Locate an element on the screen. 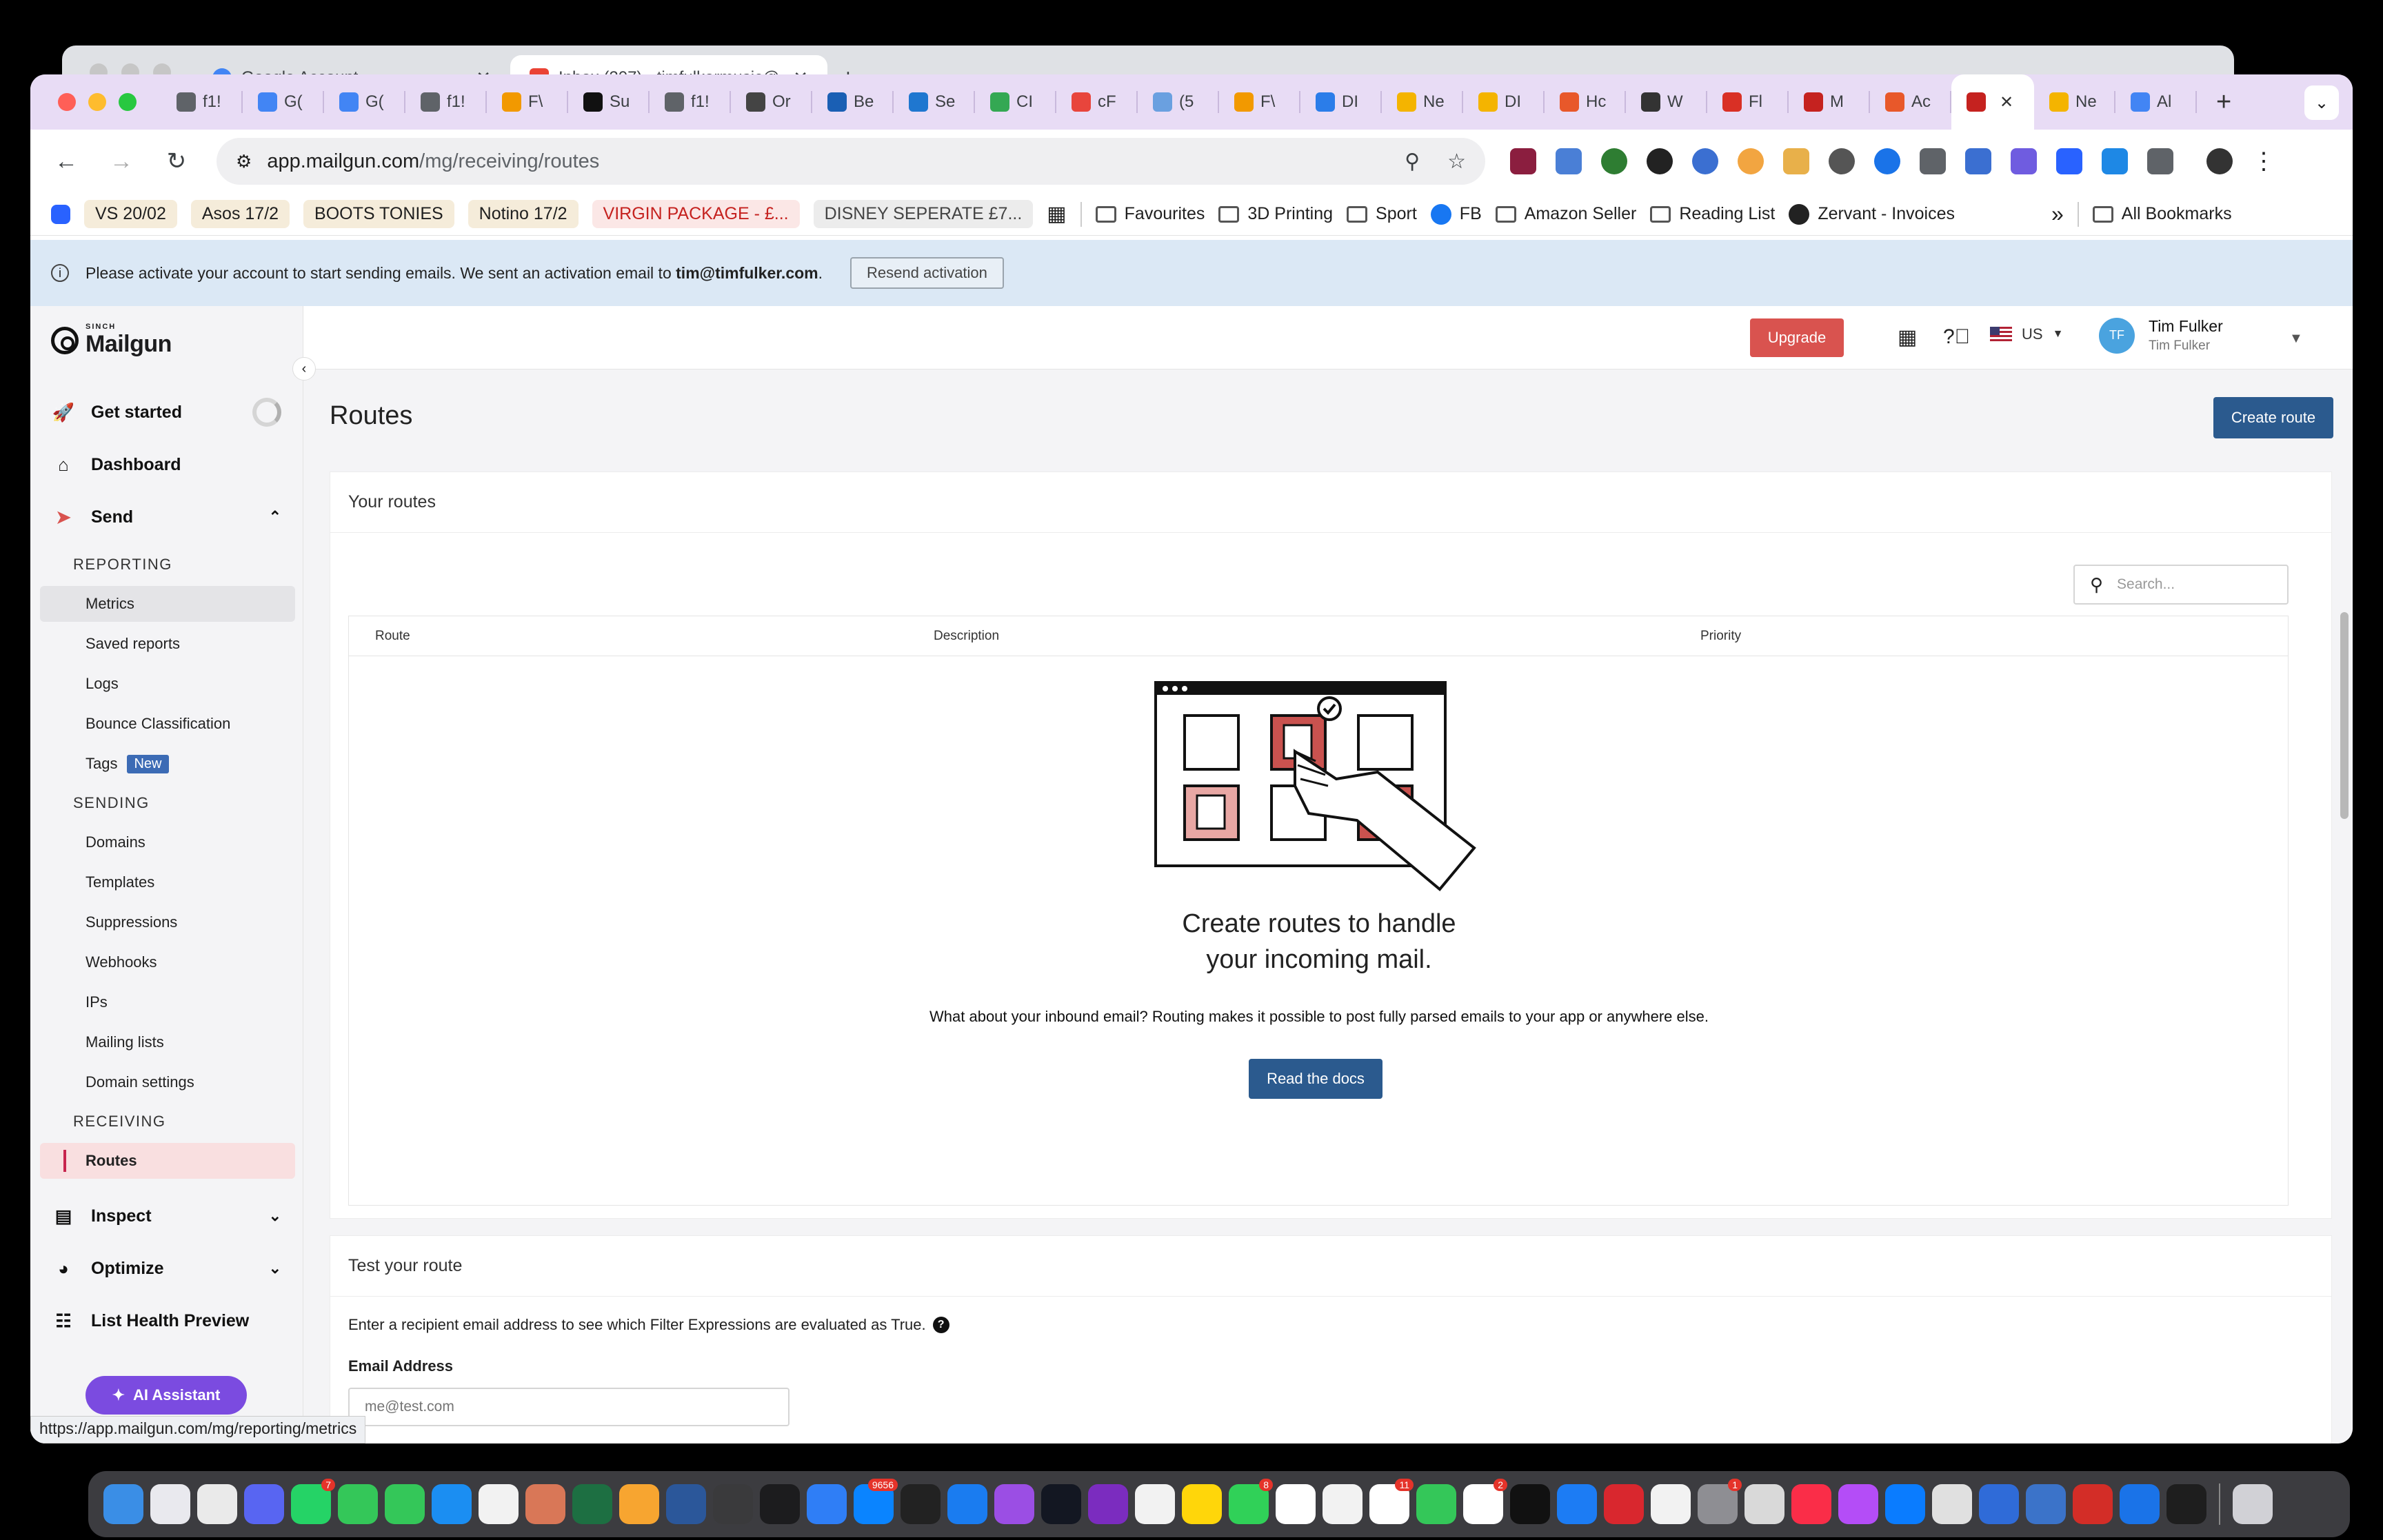 The width and height of the screenshot is (2383, 1540). bookmark-folder: Favourites is located at coordinates (1150, 214).